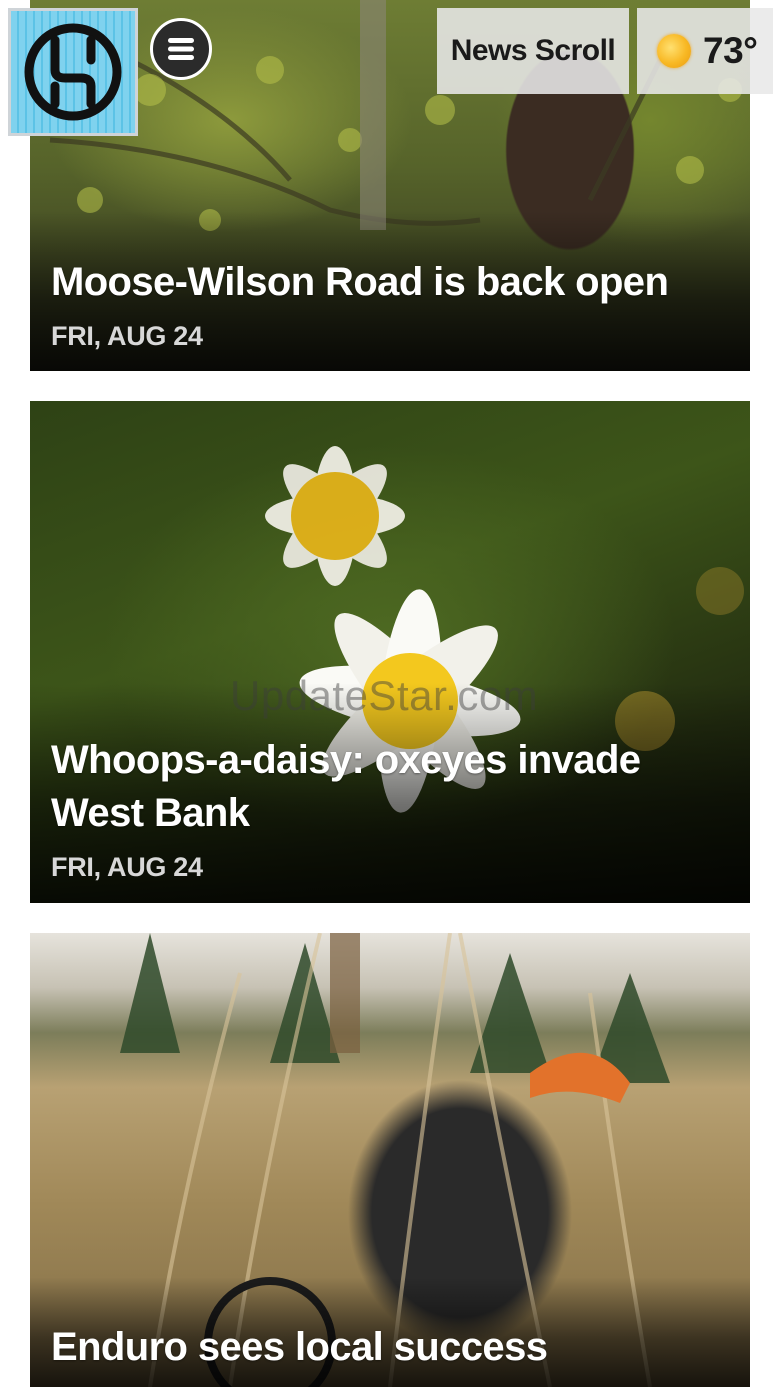  What do you see at coordinates (674, 51) in the screenshot?
I see `sun-icon` at bounding box center [674, 51].